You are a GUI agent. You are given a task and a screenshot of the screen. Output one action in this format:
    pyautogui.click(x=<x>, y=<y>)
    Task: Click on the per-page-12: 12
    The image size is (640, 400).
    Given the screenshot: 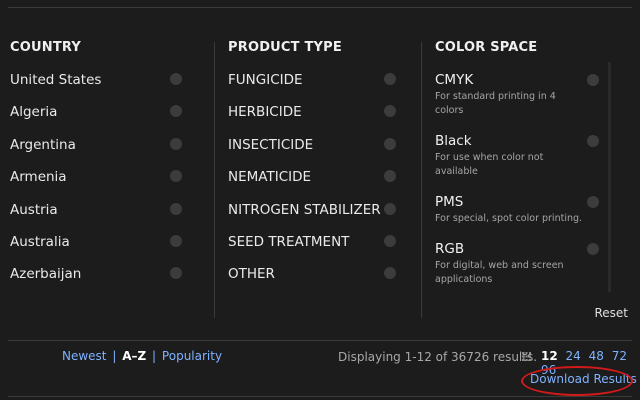 What is the action you would take?
    pyautogui.click(x=549, y=356)
    